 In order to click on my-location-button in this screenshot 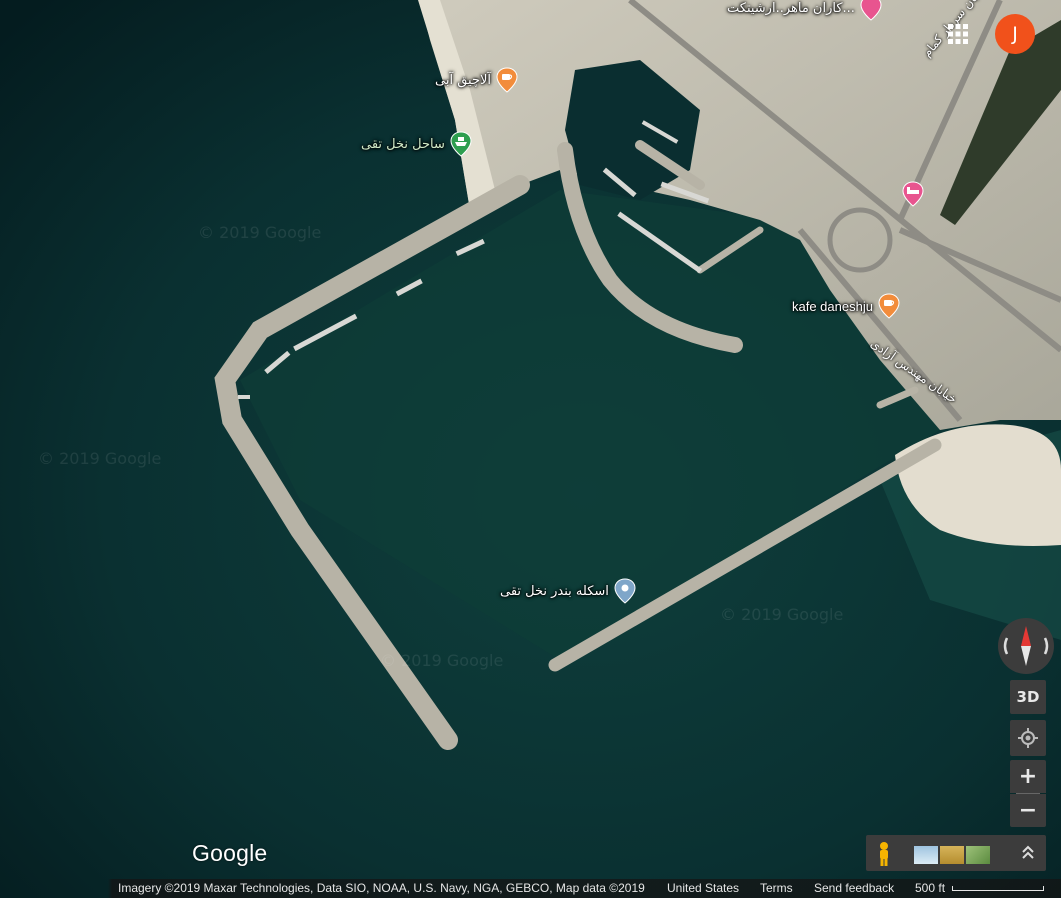, I will do `click(1028, 738)`.